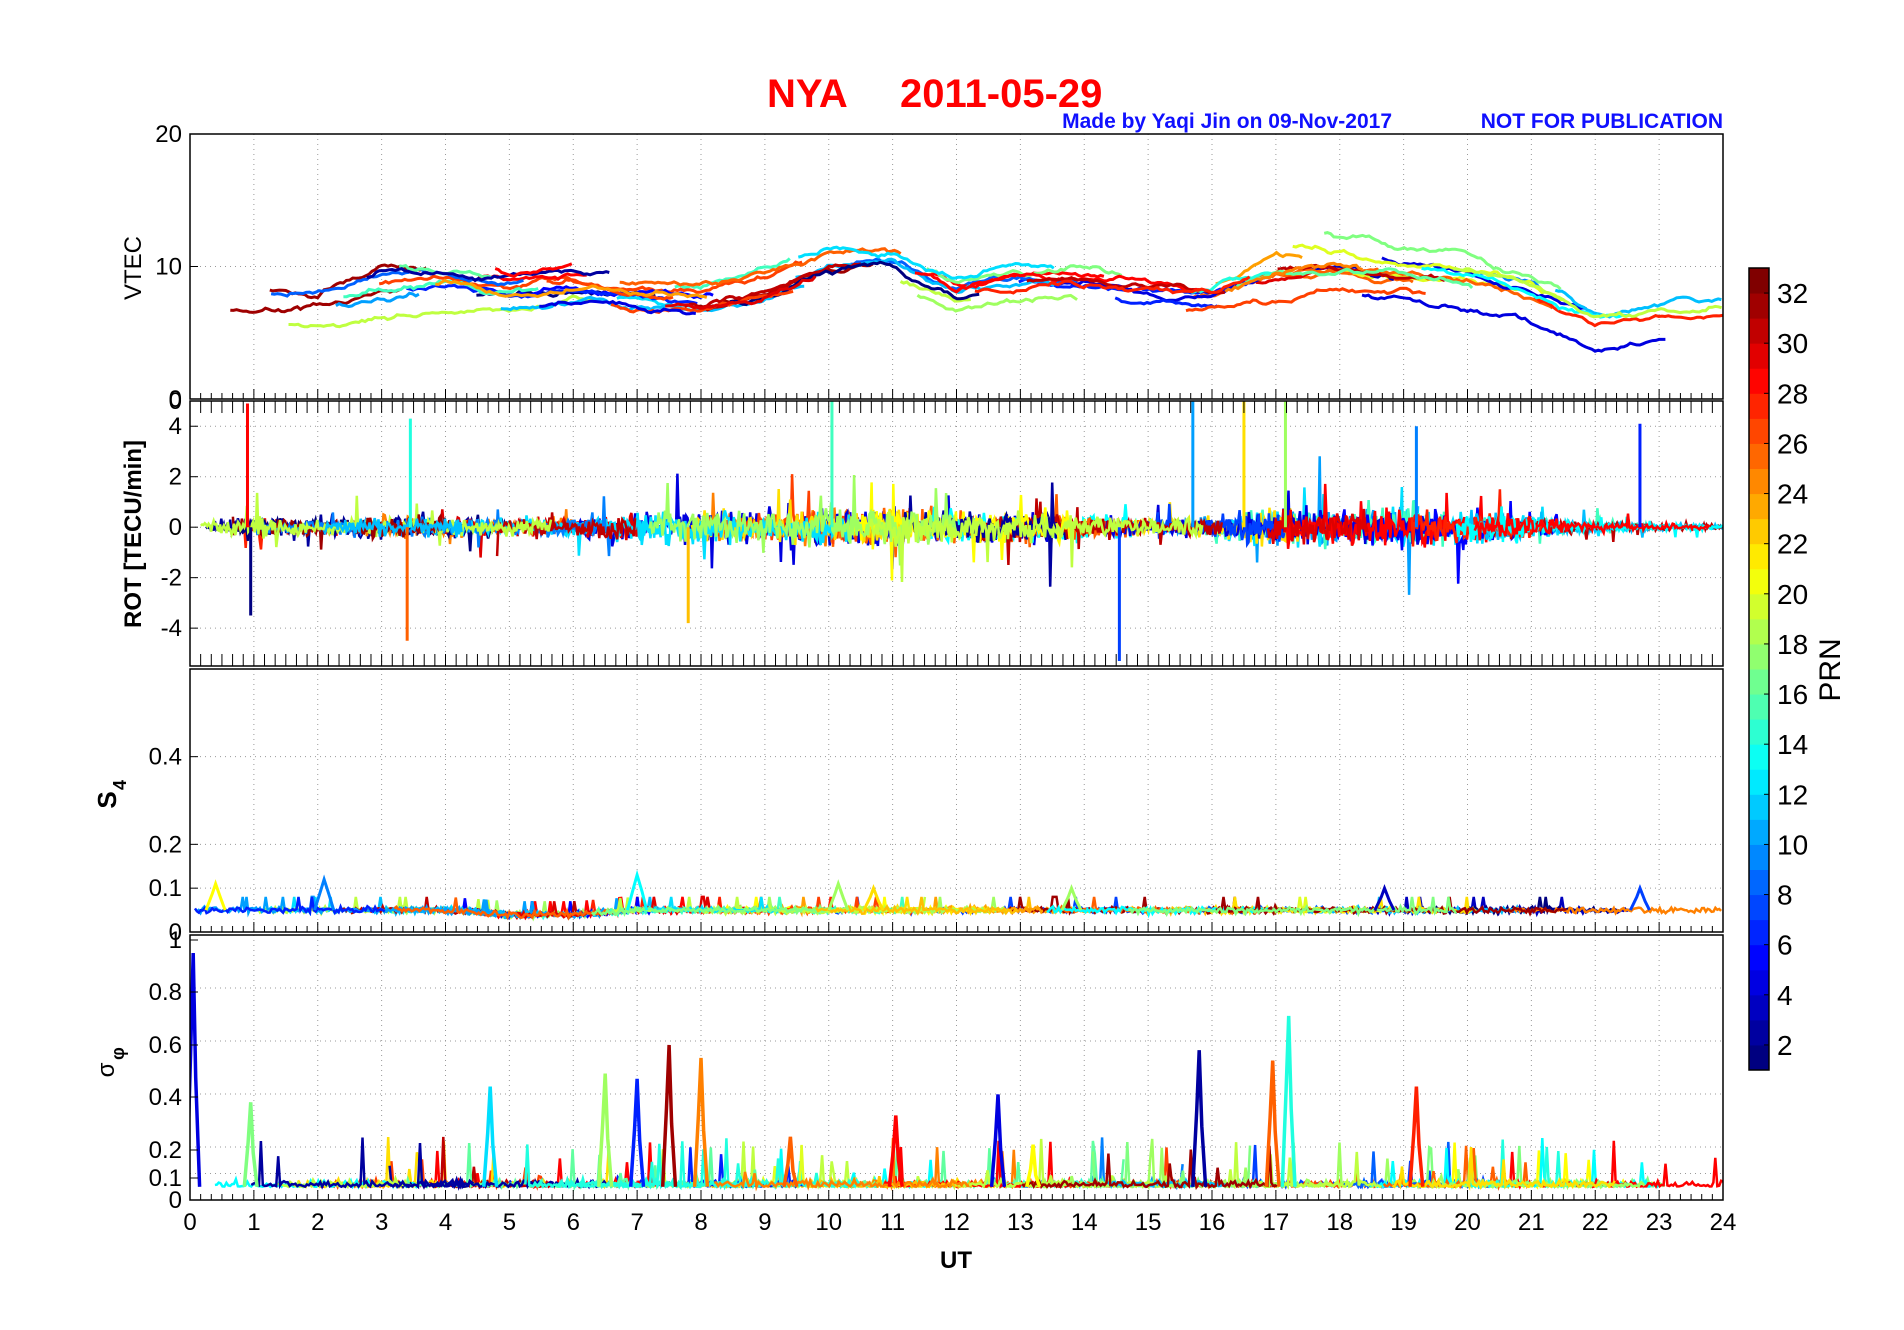  I want to click on rot-ytick-label: -4, so click(171, 628).